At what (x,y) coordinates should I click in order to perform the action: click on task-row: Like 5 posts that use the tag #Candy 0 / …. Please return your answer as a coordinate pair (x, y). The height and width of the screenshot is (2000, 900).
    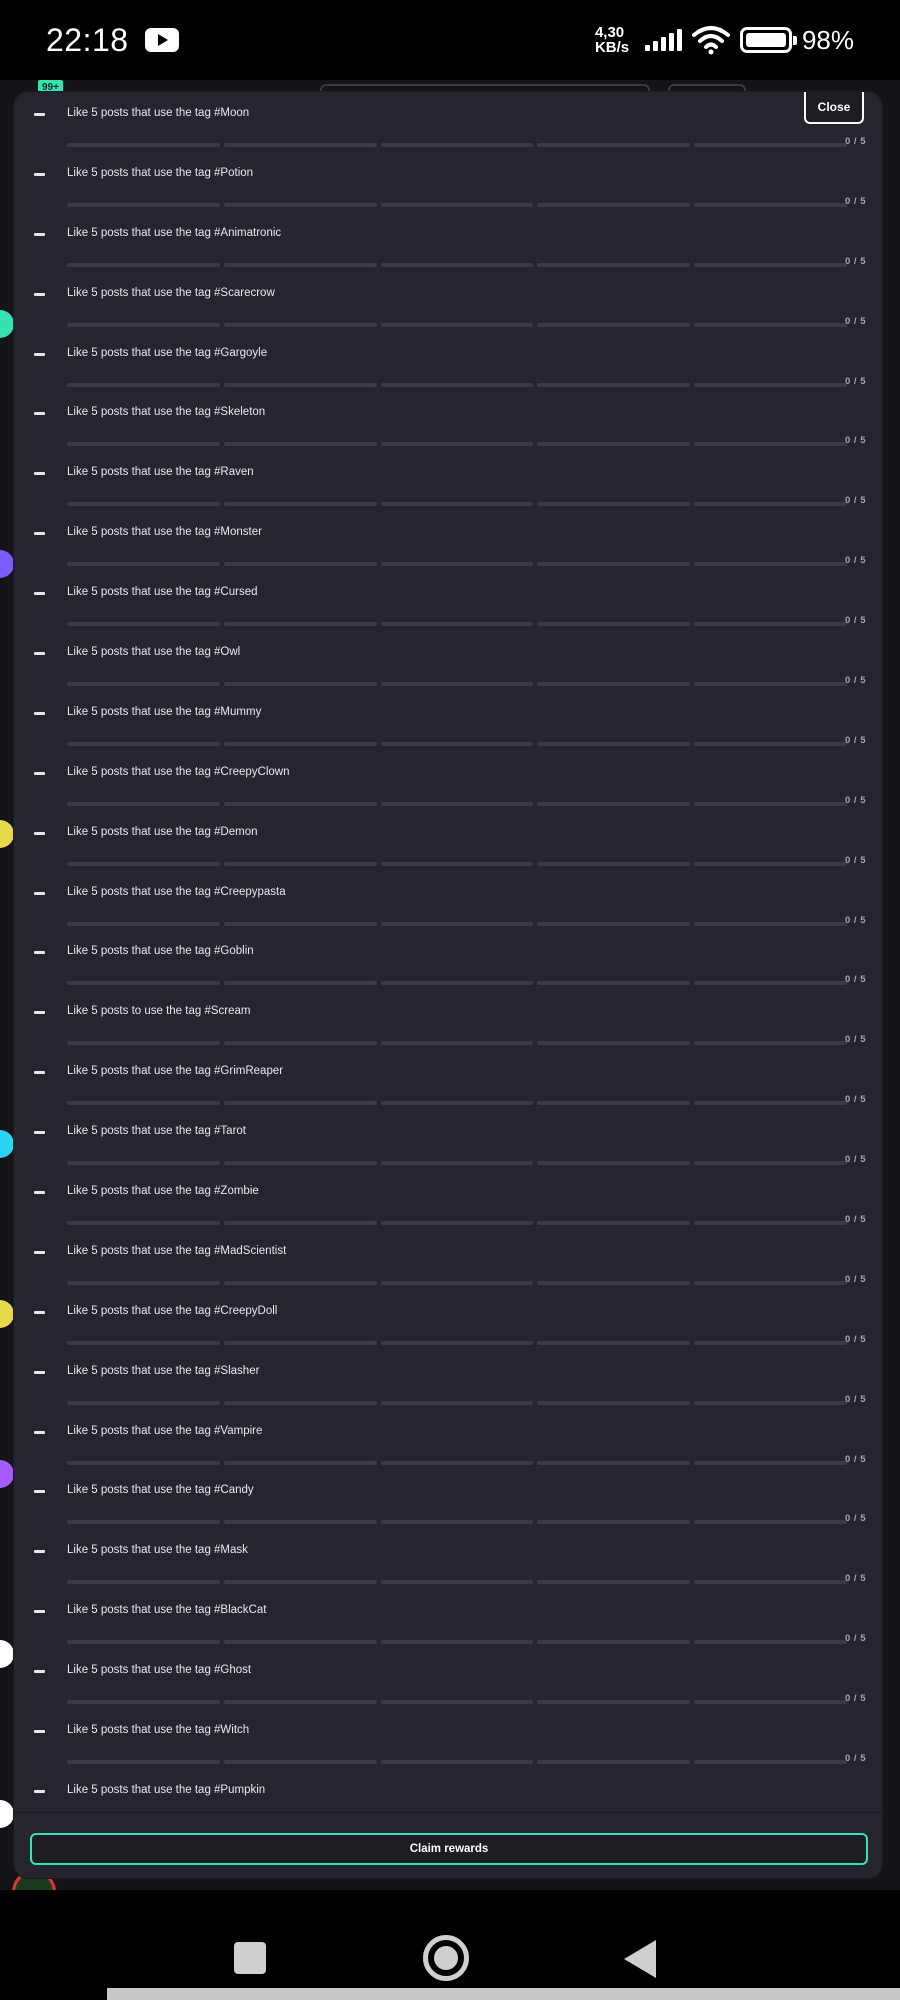
    Looking at the image, I should click on (448, 1499).